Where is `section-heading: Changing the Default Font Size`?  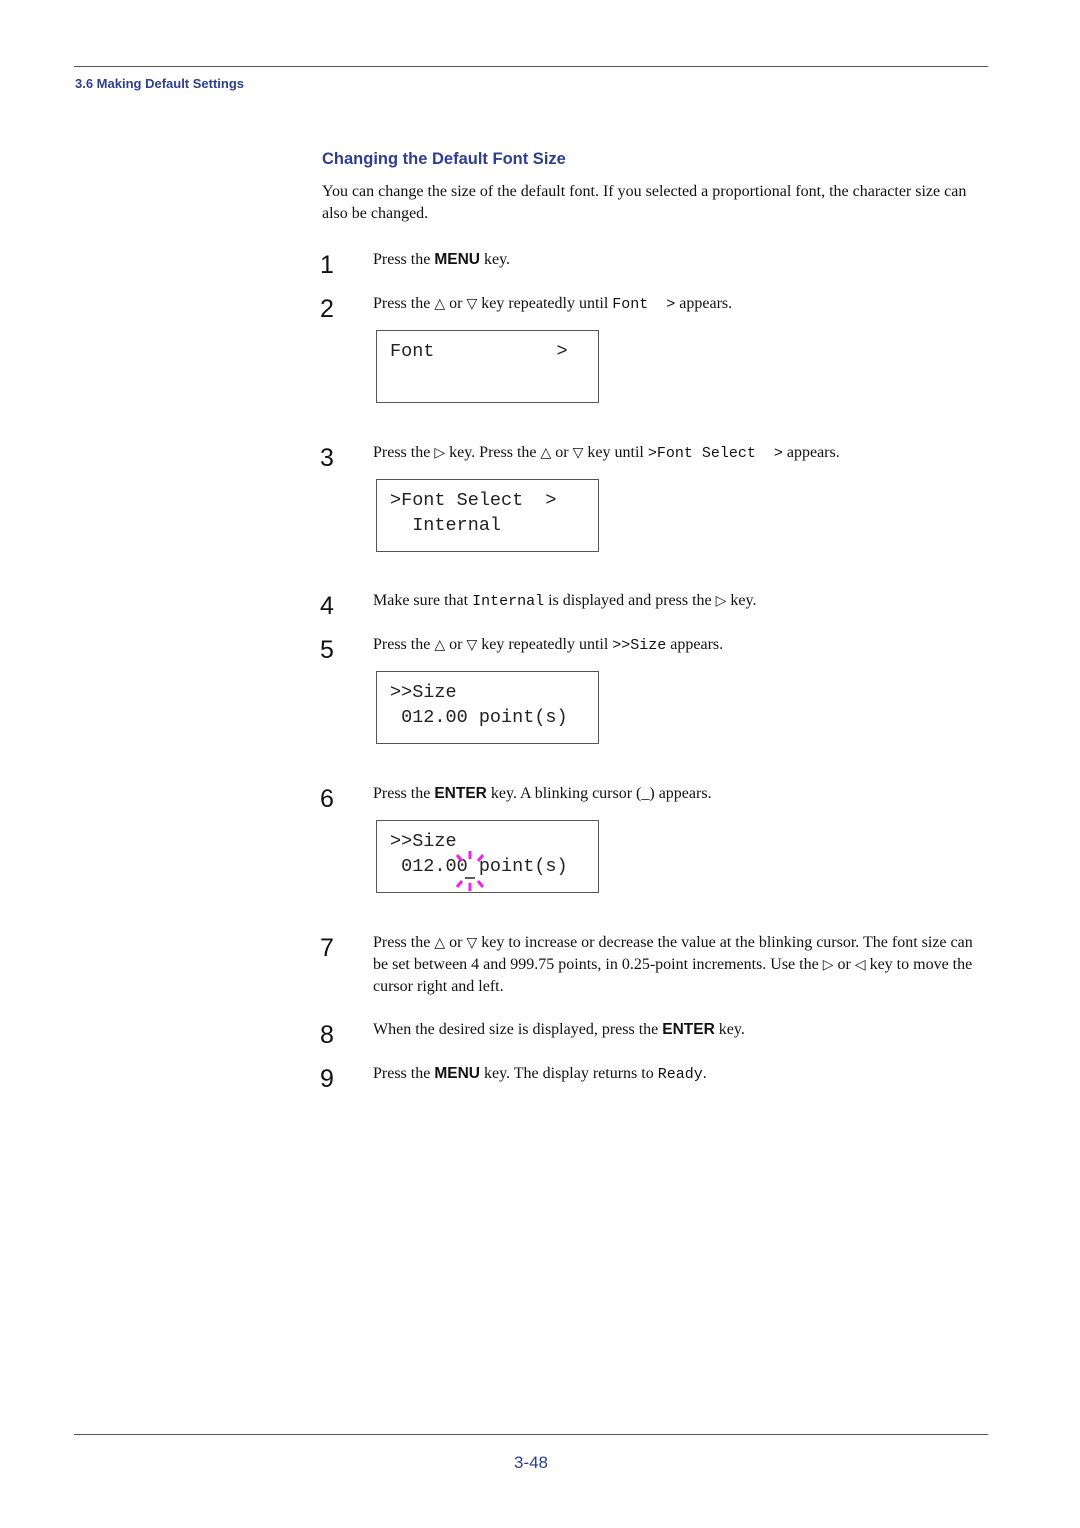 section-heading: Changing the Default Font Size is located at coordinates (444, 159).